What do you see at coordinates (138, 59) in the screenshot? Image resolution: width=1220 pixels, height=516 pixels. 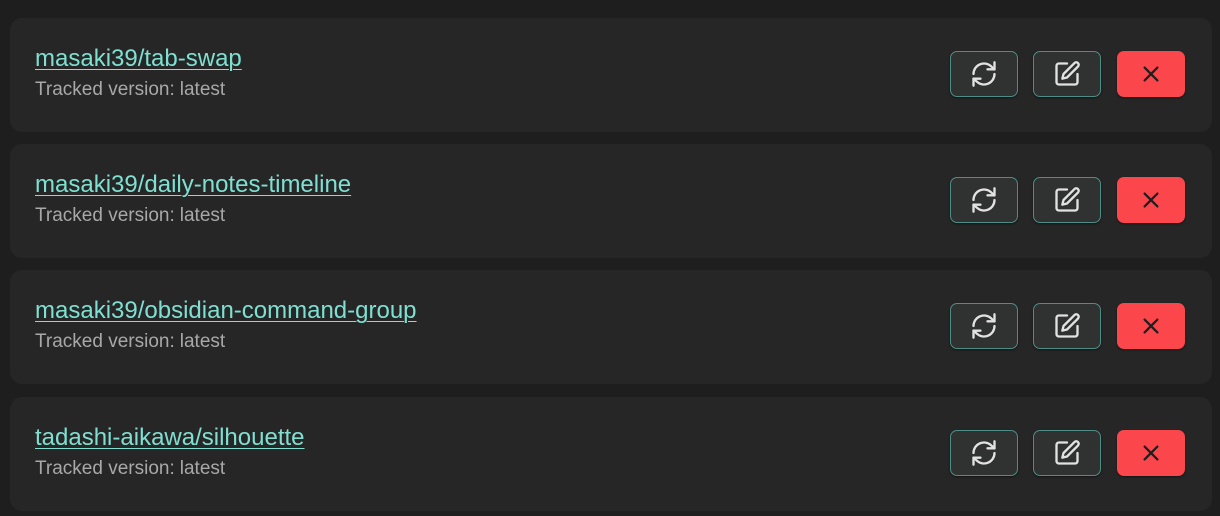 I see `plugin-repo-link: masaki39/tab-swap` at bounding box center [138, 59].